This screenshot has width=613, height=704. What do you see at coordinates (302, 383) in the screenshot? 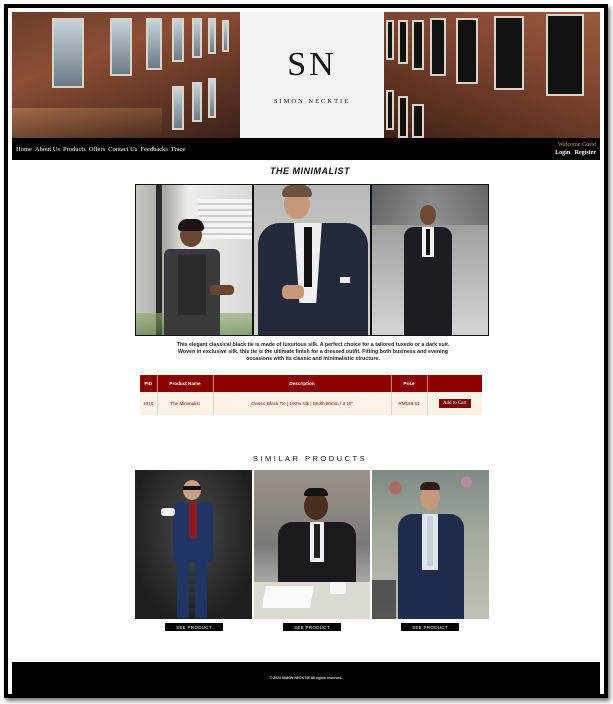
I see `column-header-description: Description` at bounding box center [302, 383].